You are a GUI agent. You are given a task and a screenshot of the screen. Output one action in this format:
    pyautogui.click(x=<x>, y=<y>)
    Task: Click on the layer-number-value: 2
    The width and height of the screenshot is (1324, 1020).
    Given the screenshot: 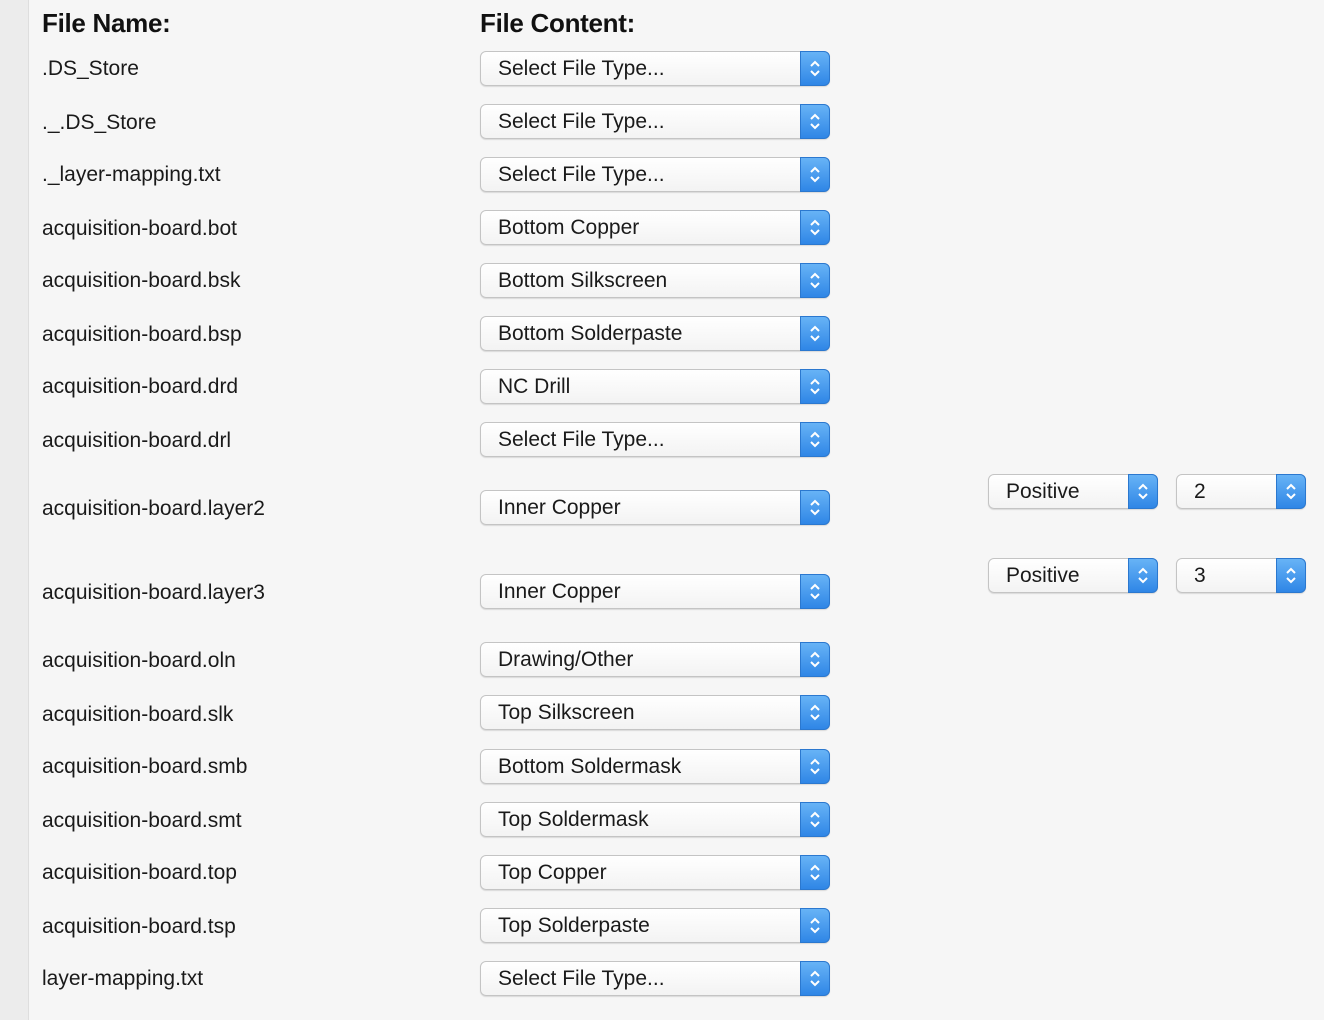 What is the action you would take?
    pyautogui.click(x=1200, y=491)
    